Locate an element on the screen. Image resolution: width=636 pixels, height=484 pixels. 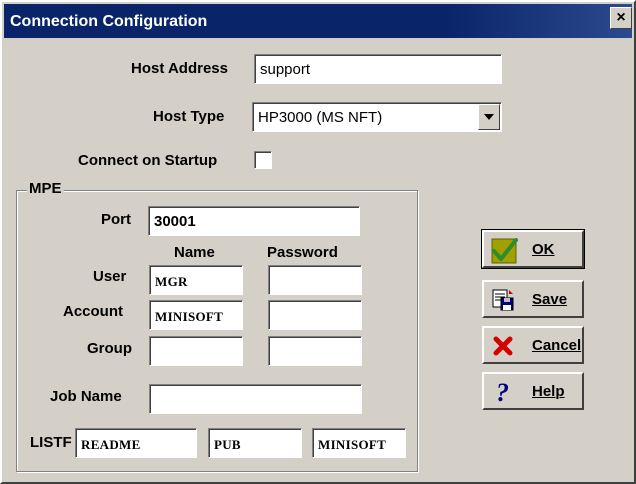
listf-account-input: MINISOFT is located at coordinates (359, 443).